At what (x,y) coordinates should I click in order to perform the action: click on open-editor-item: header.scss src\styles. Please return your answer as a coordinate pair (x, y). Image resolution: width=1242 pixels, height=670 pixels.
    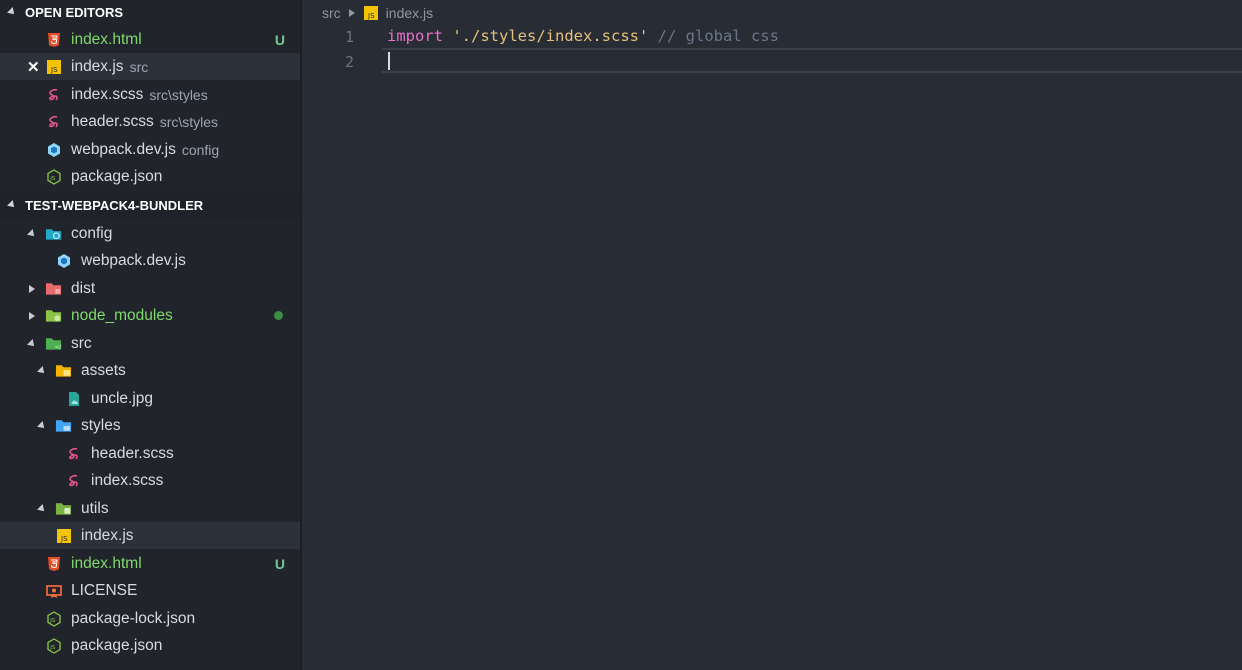
    Looking at the image, I should click on (150, 121).